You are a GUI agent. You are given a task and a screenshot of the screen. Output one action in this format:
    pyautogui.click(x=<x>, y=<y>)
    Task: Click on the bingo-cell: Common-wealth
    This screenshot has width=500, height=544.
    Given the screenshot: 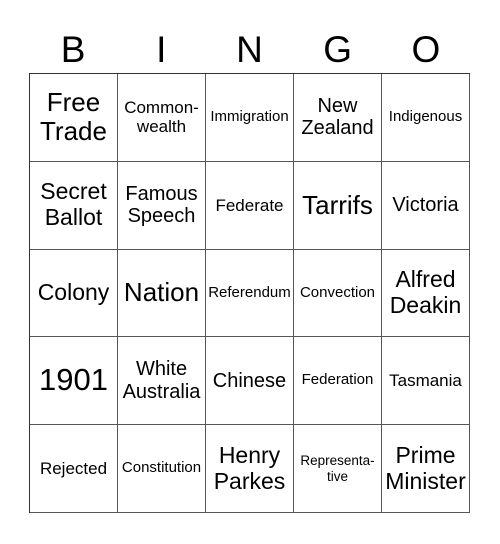 What is the action you would take?
    pyautogui.click(x=162, y=118)
    